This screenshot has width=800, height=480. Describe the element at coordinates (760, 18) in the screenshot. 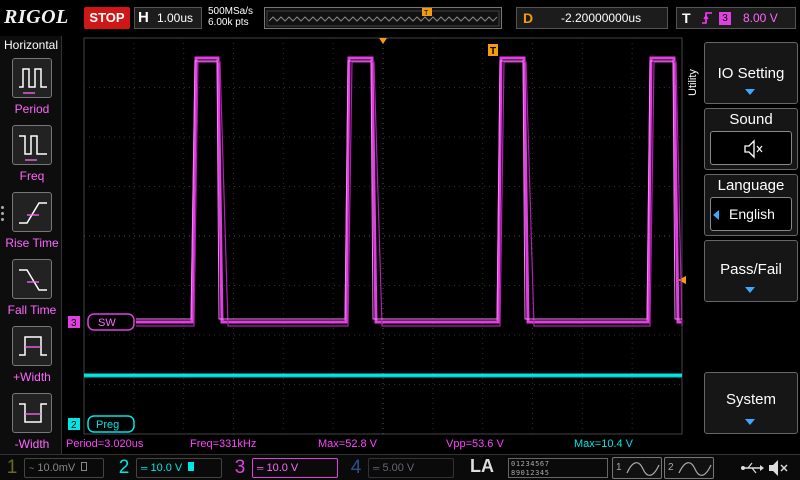

I see `trigger-level: 8.00 V` at that location.